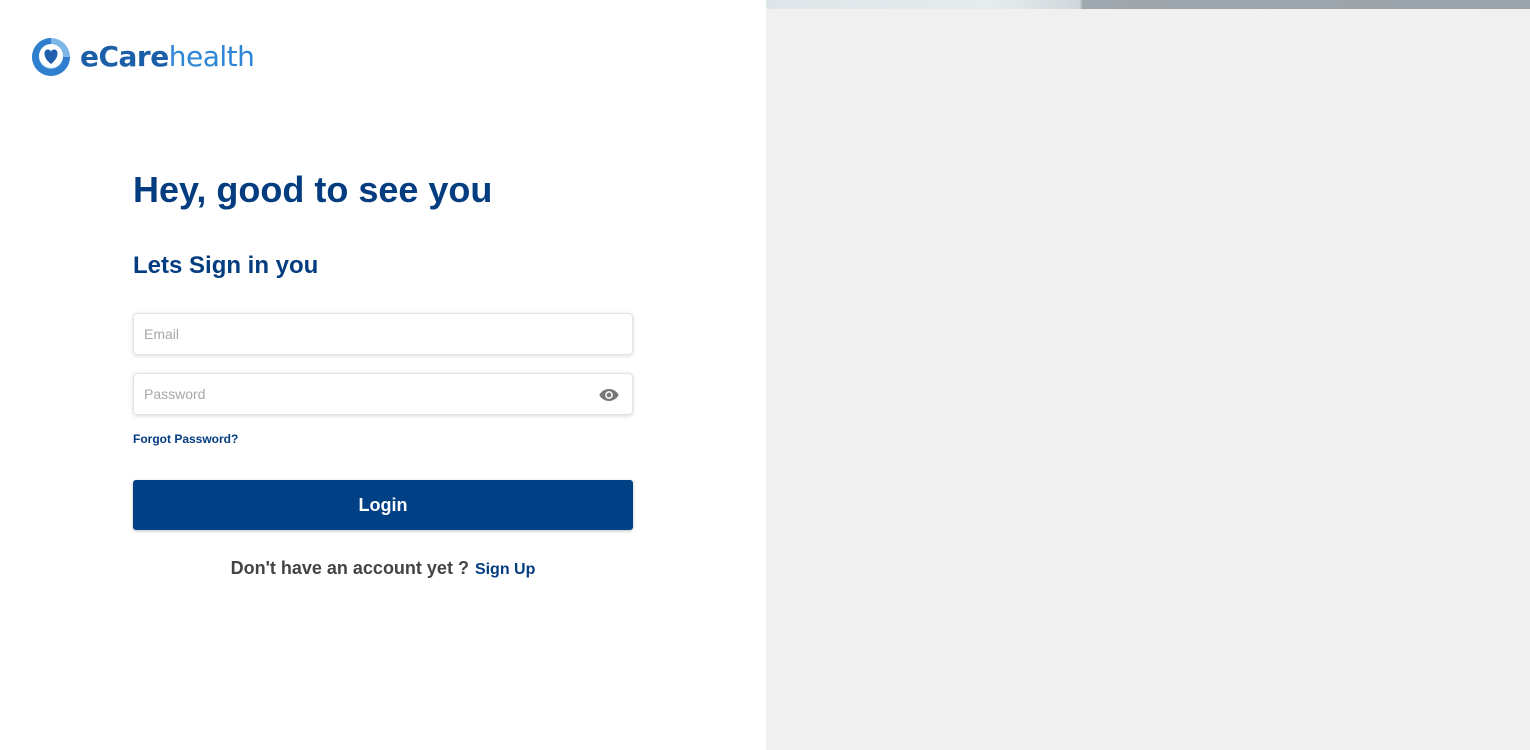 The height and width of the screenshot is (750, 1530). I want to click on signup-link: Sign Up, so click(505, 569).